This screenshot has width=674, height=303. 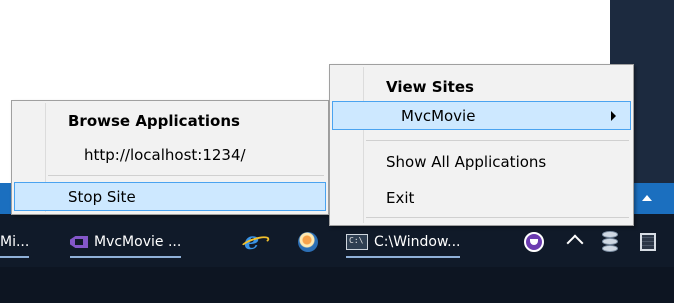 I want to click on taskbar-item-iis, so click(x=311, y=242).